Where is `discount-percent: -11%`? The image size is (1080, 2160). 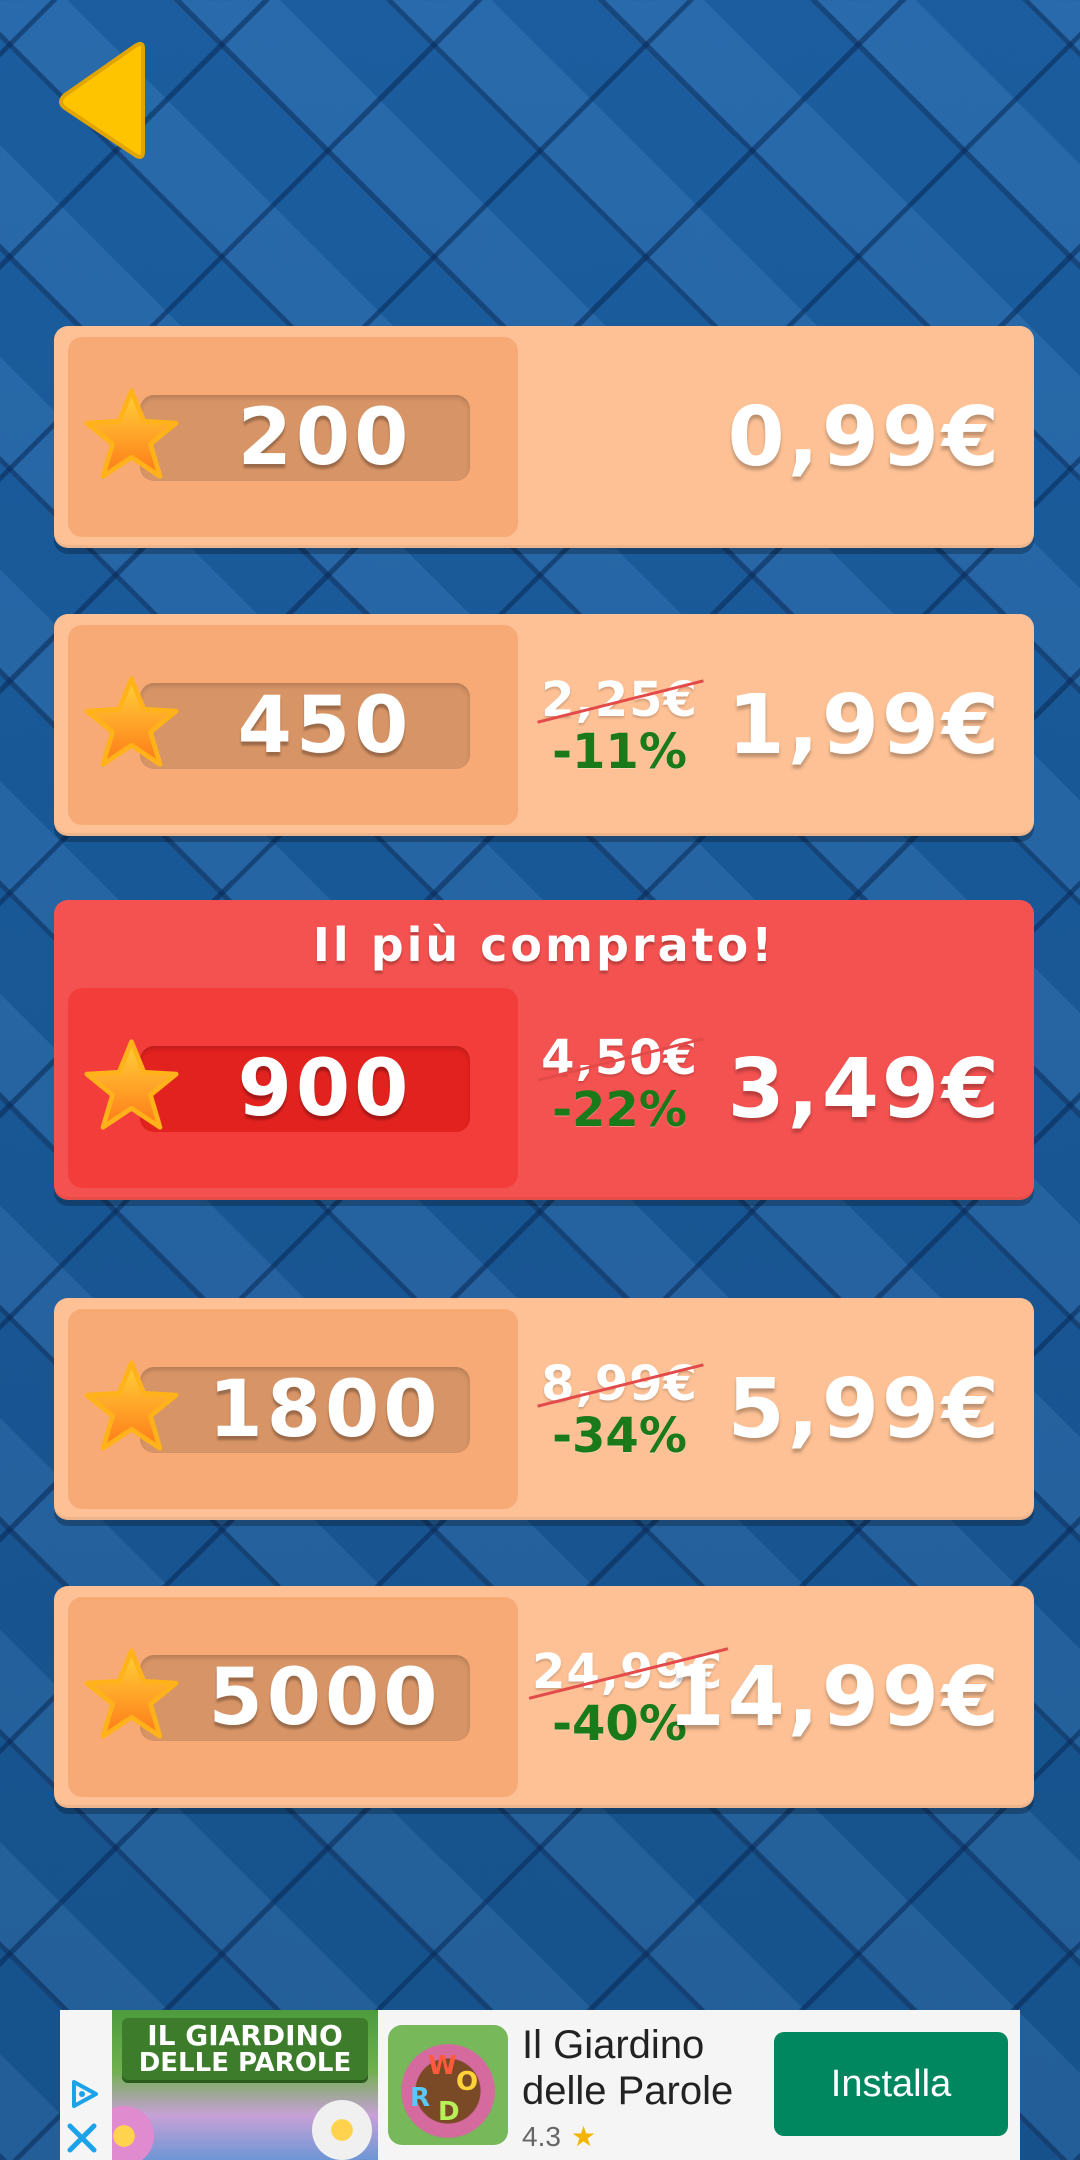 discount-percent: -11% is located at coordinates (619, 752).